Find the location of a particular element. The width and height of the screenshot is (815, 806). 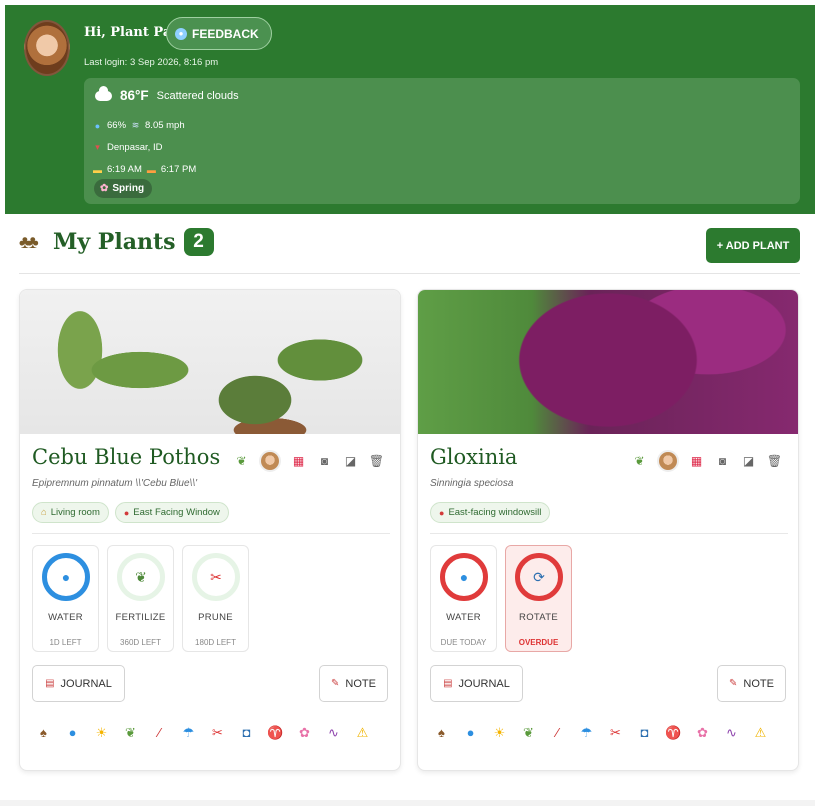

fertilize-progress-ring: ❦ is located at coordinates (141, 577).